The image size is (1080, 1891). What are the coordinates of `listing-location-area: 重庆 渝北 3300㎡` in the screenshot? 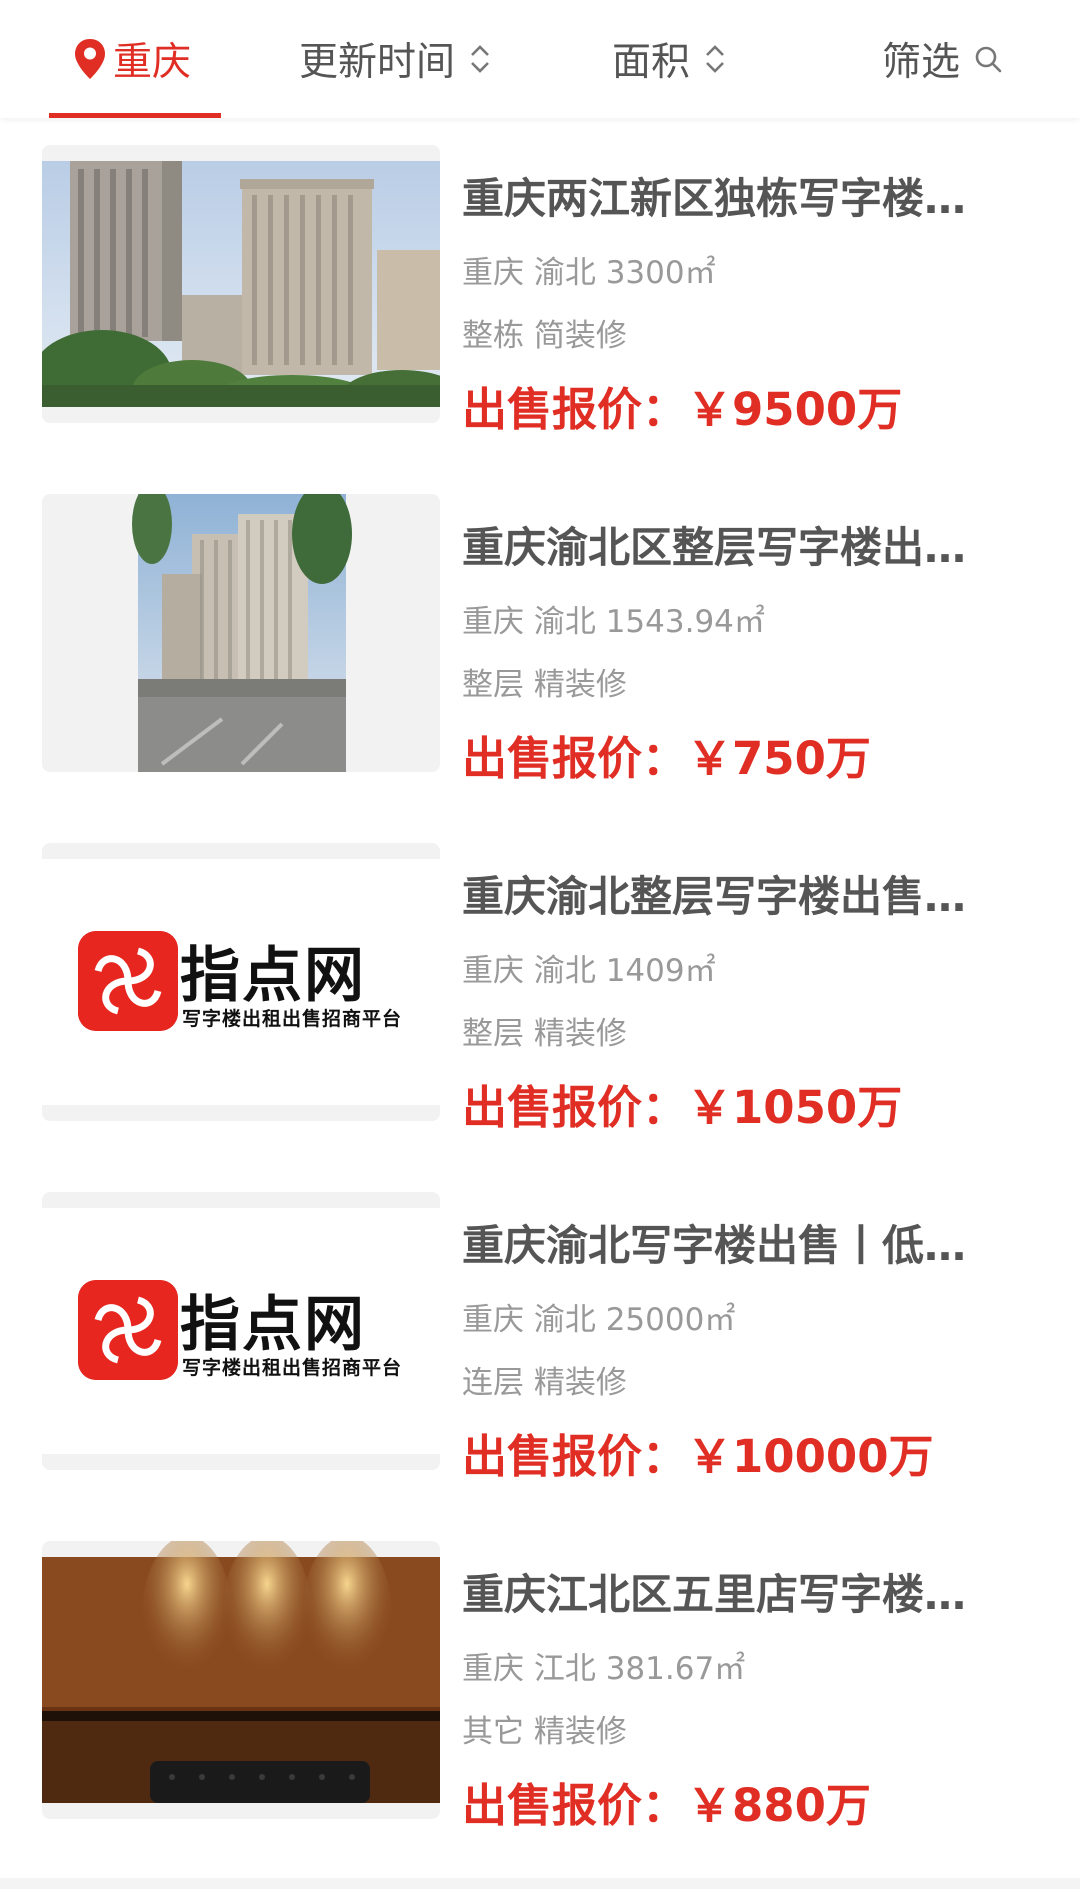 It's located at (589, 273).